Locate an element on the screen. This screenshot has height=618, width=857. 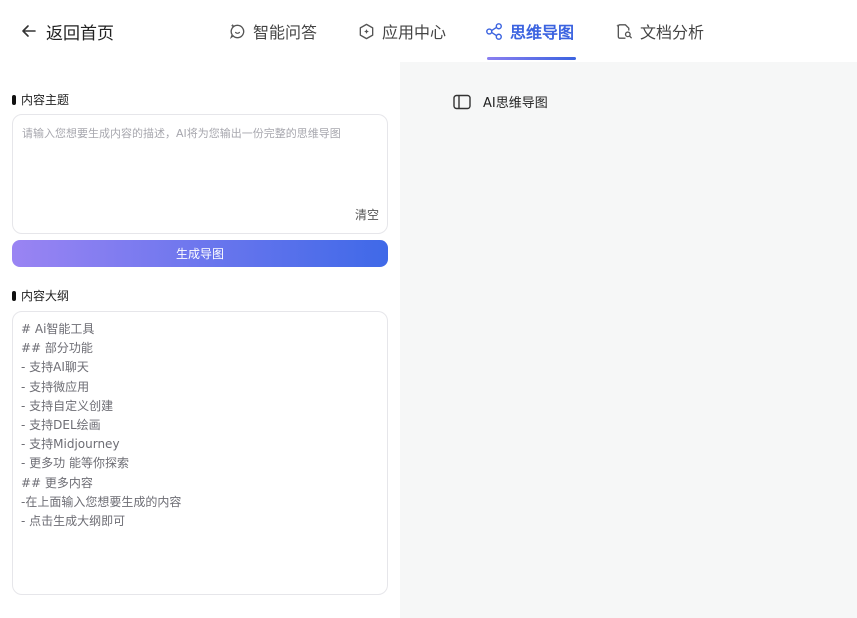
tab-smart-qa-label: 智能问答 is located at coordinates (285, 32).